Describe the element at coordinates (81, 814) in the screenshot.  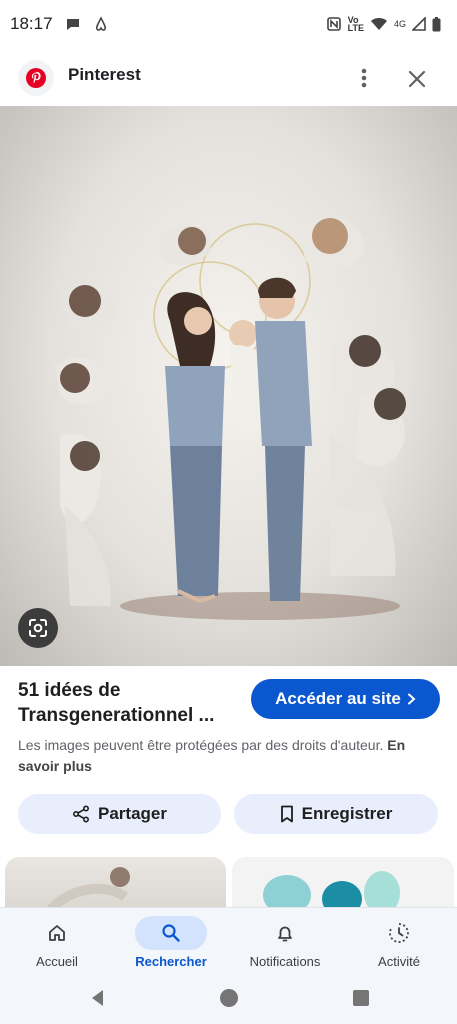
I see `share-icon` at that location.